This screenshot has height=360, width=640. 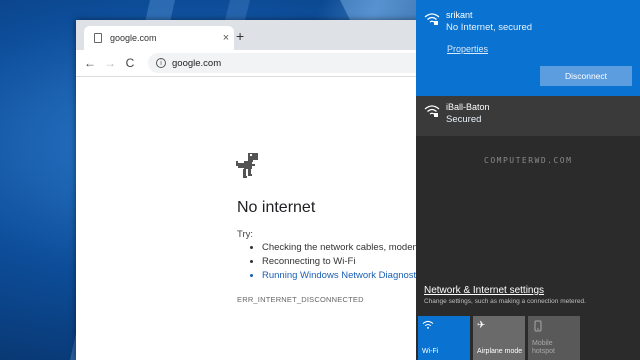 I want to click on quick-action-airplane-mode: ✈ Airplane mode, so click(x=499, y=338).